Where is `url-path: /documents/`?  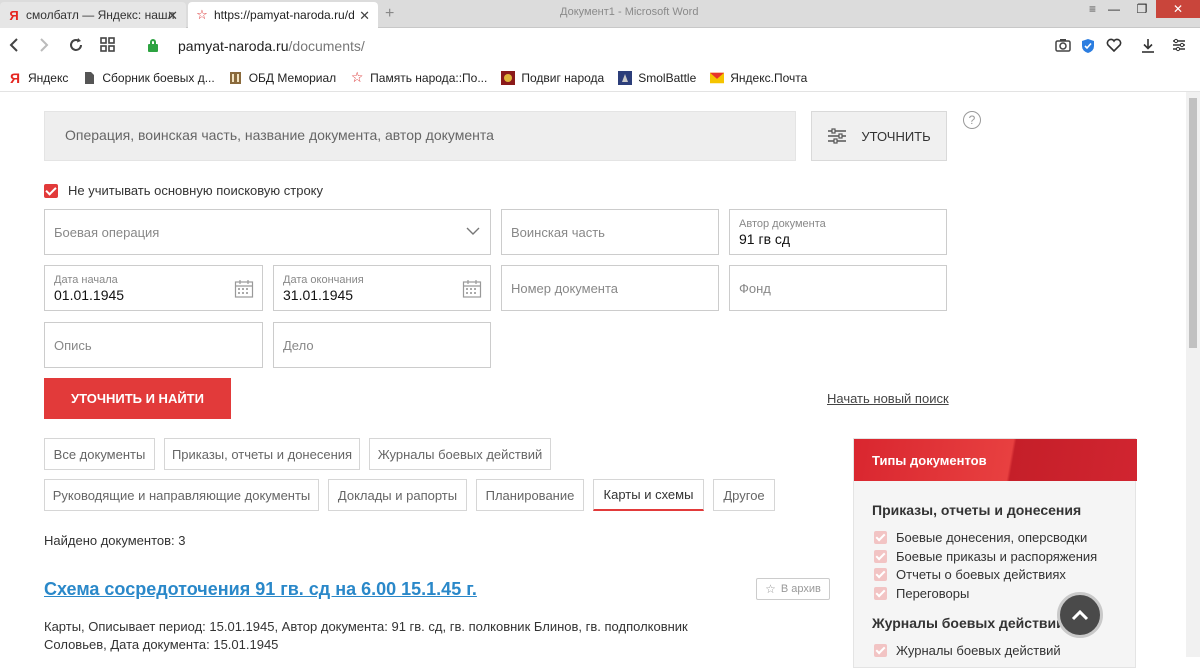
url-path: /documents/ is located at coordinates (326, 46).